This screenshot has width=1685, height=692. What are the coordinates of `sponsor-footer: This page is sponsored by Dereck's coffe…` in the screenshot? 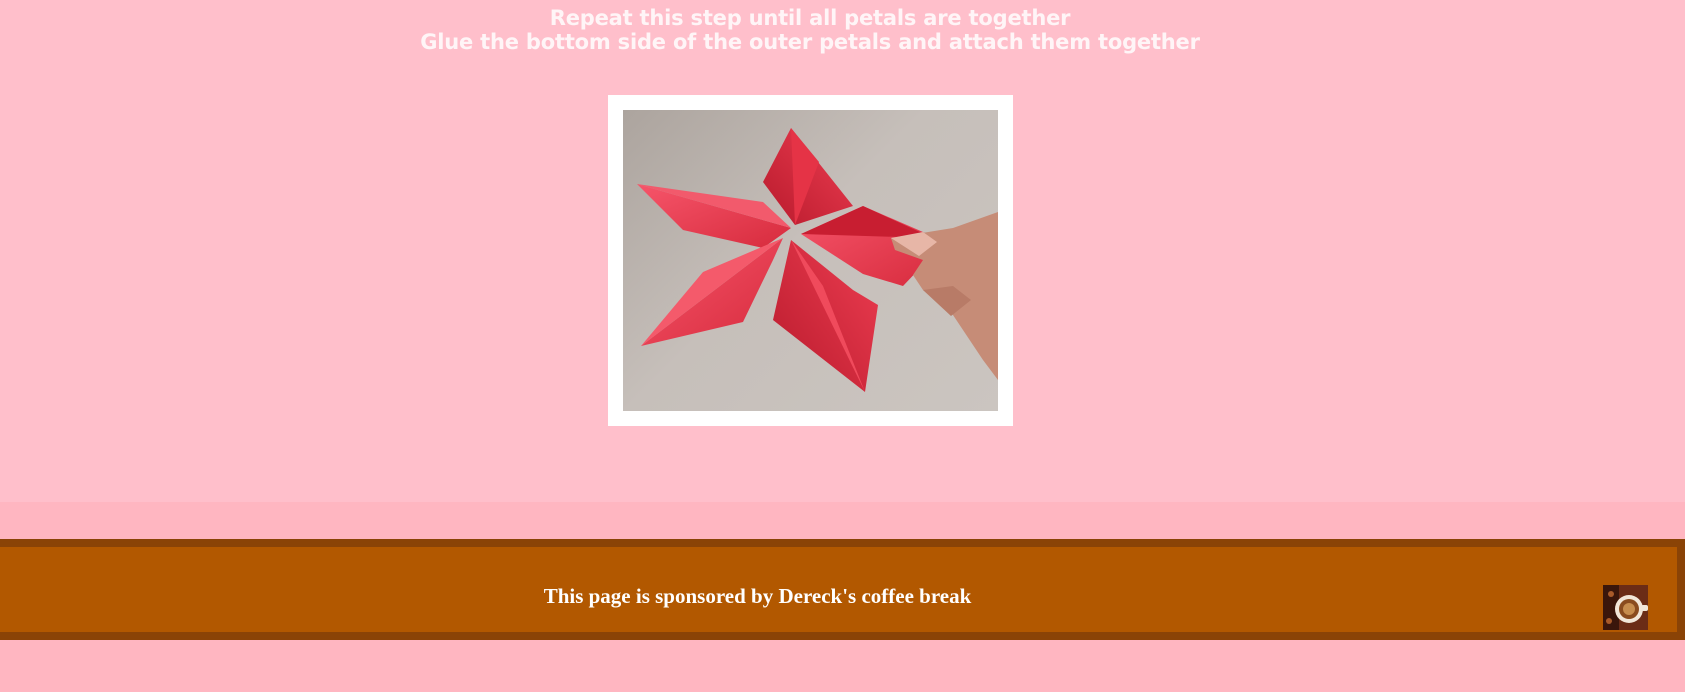 It's located at (842, 589).